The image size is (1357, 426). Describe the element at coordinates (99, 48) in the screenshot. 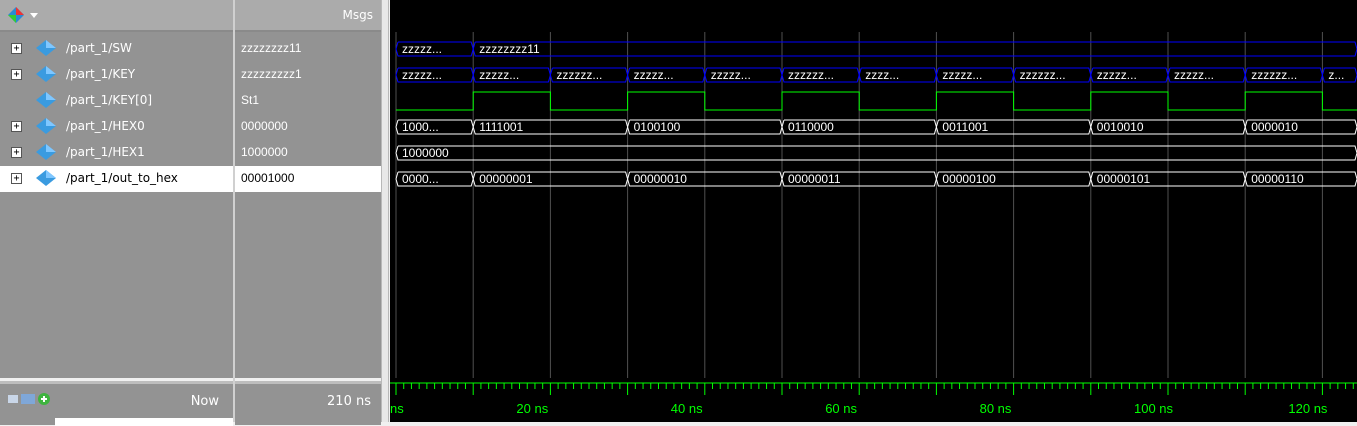

I see `signal-name: /part_1/SW` at that location.